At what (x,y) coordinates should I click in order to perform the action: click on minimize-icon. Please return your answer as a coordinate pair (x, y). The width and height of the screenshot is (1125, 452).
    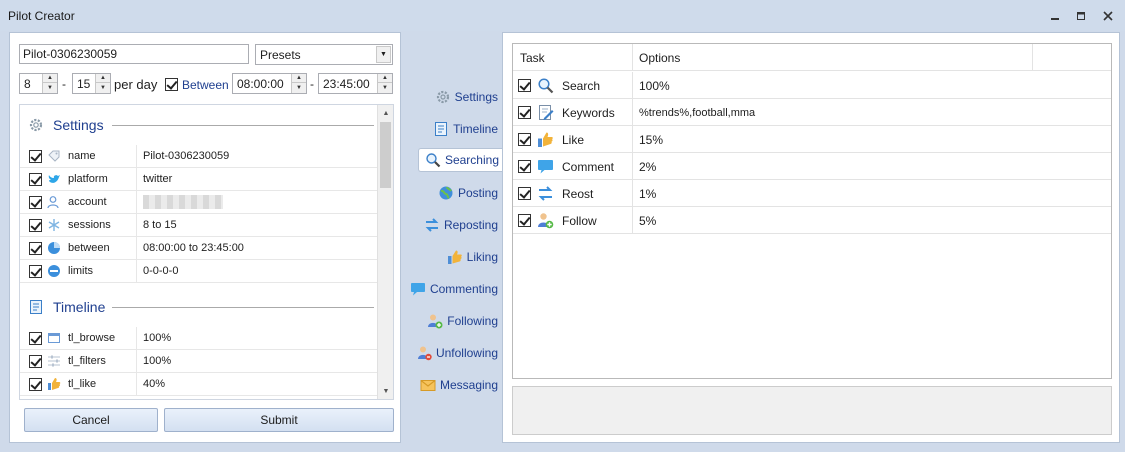
    Looking at the image, I should click on (1055, 19).